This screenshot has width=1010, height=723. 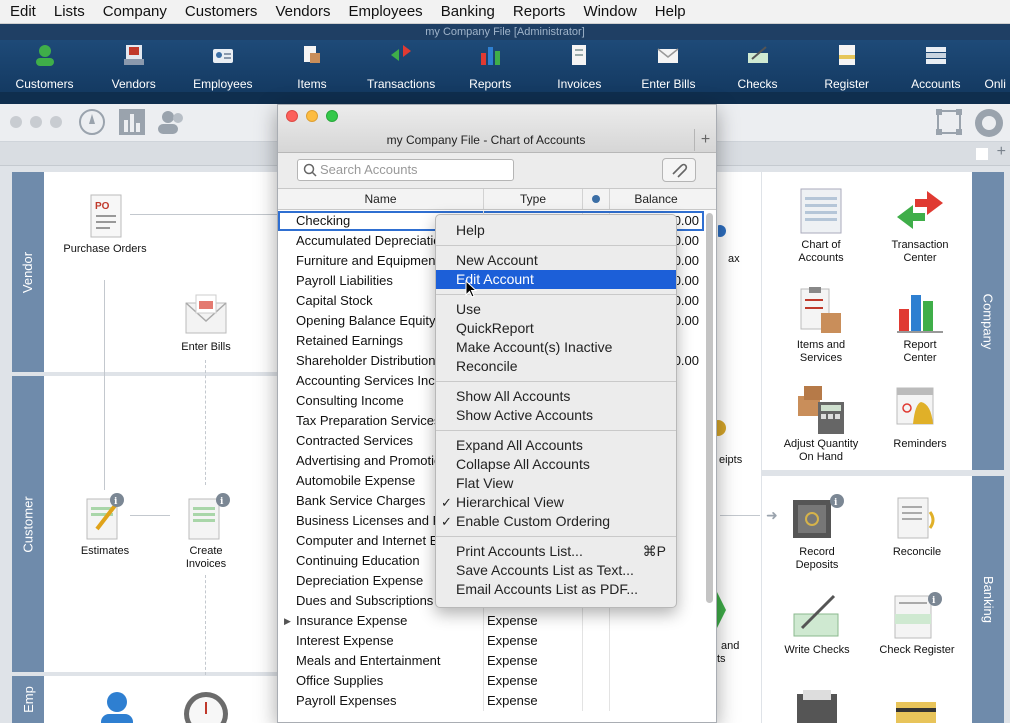 What do you see at coordinates (556, 328) in the screenshot?
I see `menu-item-quickreport: QuickReport` at bounding box center [556, 328].